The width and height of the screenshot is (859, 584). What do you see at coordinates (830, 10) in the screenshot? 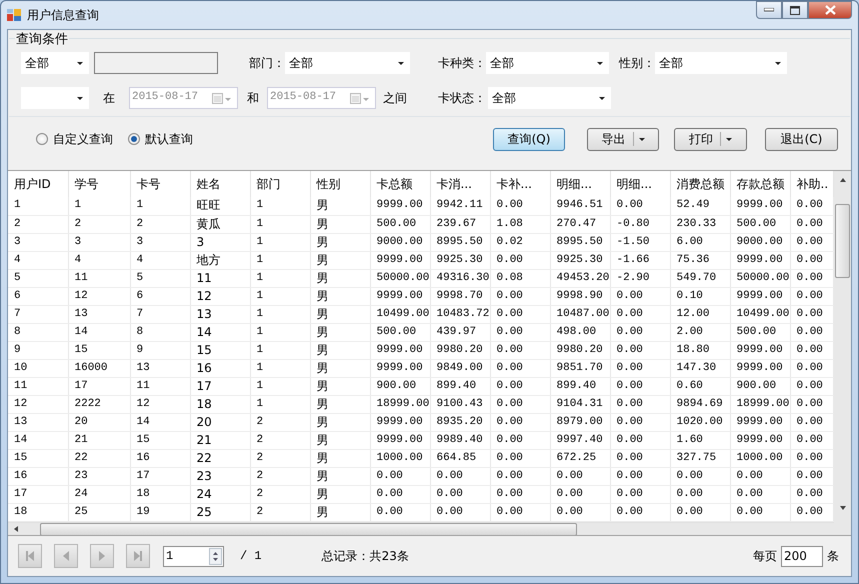
I see `close-button` at bounding box center [830, 10].